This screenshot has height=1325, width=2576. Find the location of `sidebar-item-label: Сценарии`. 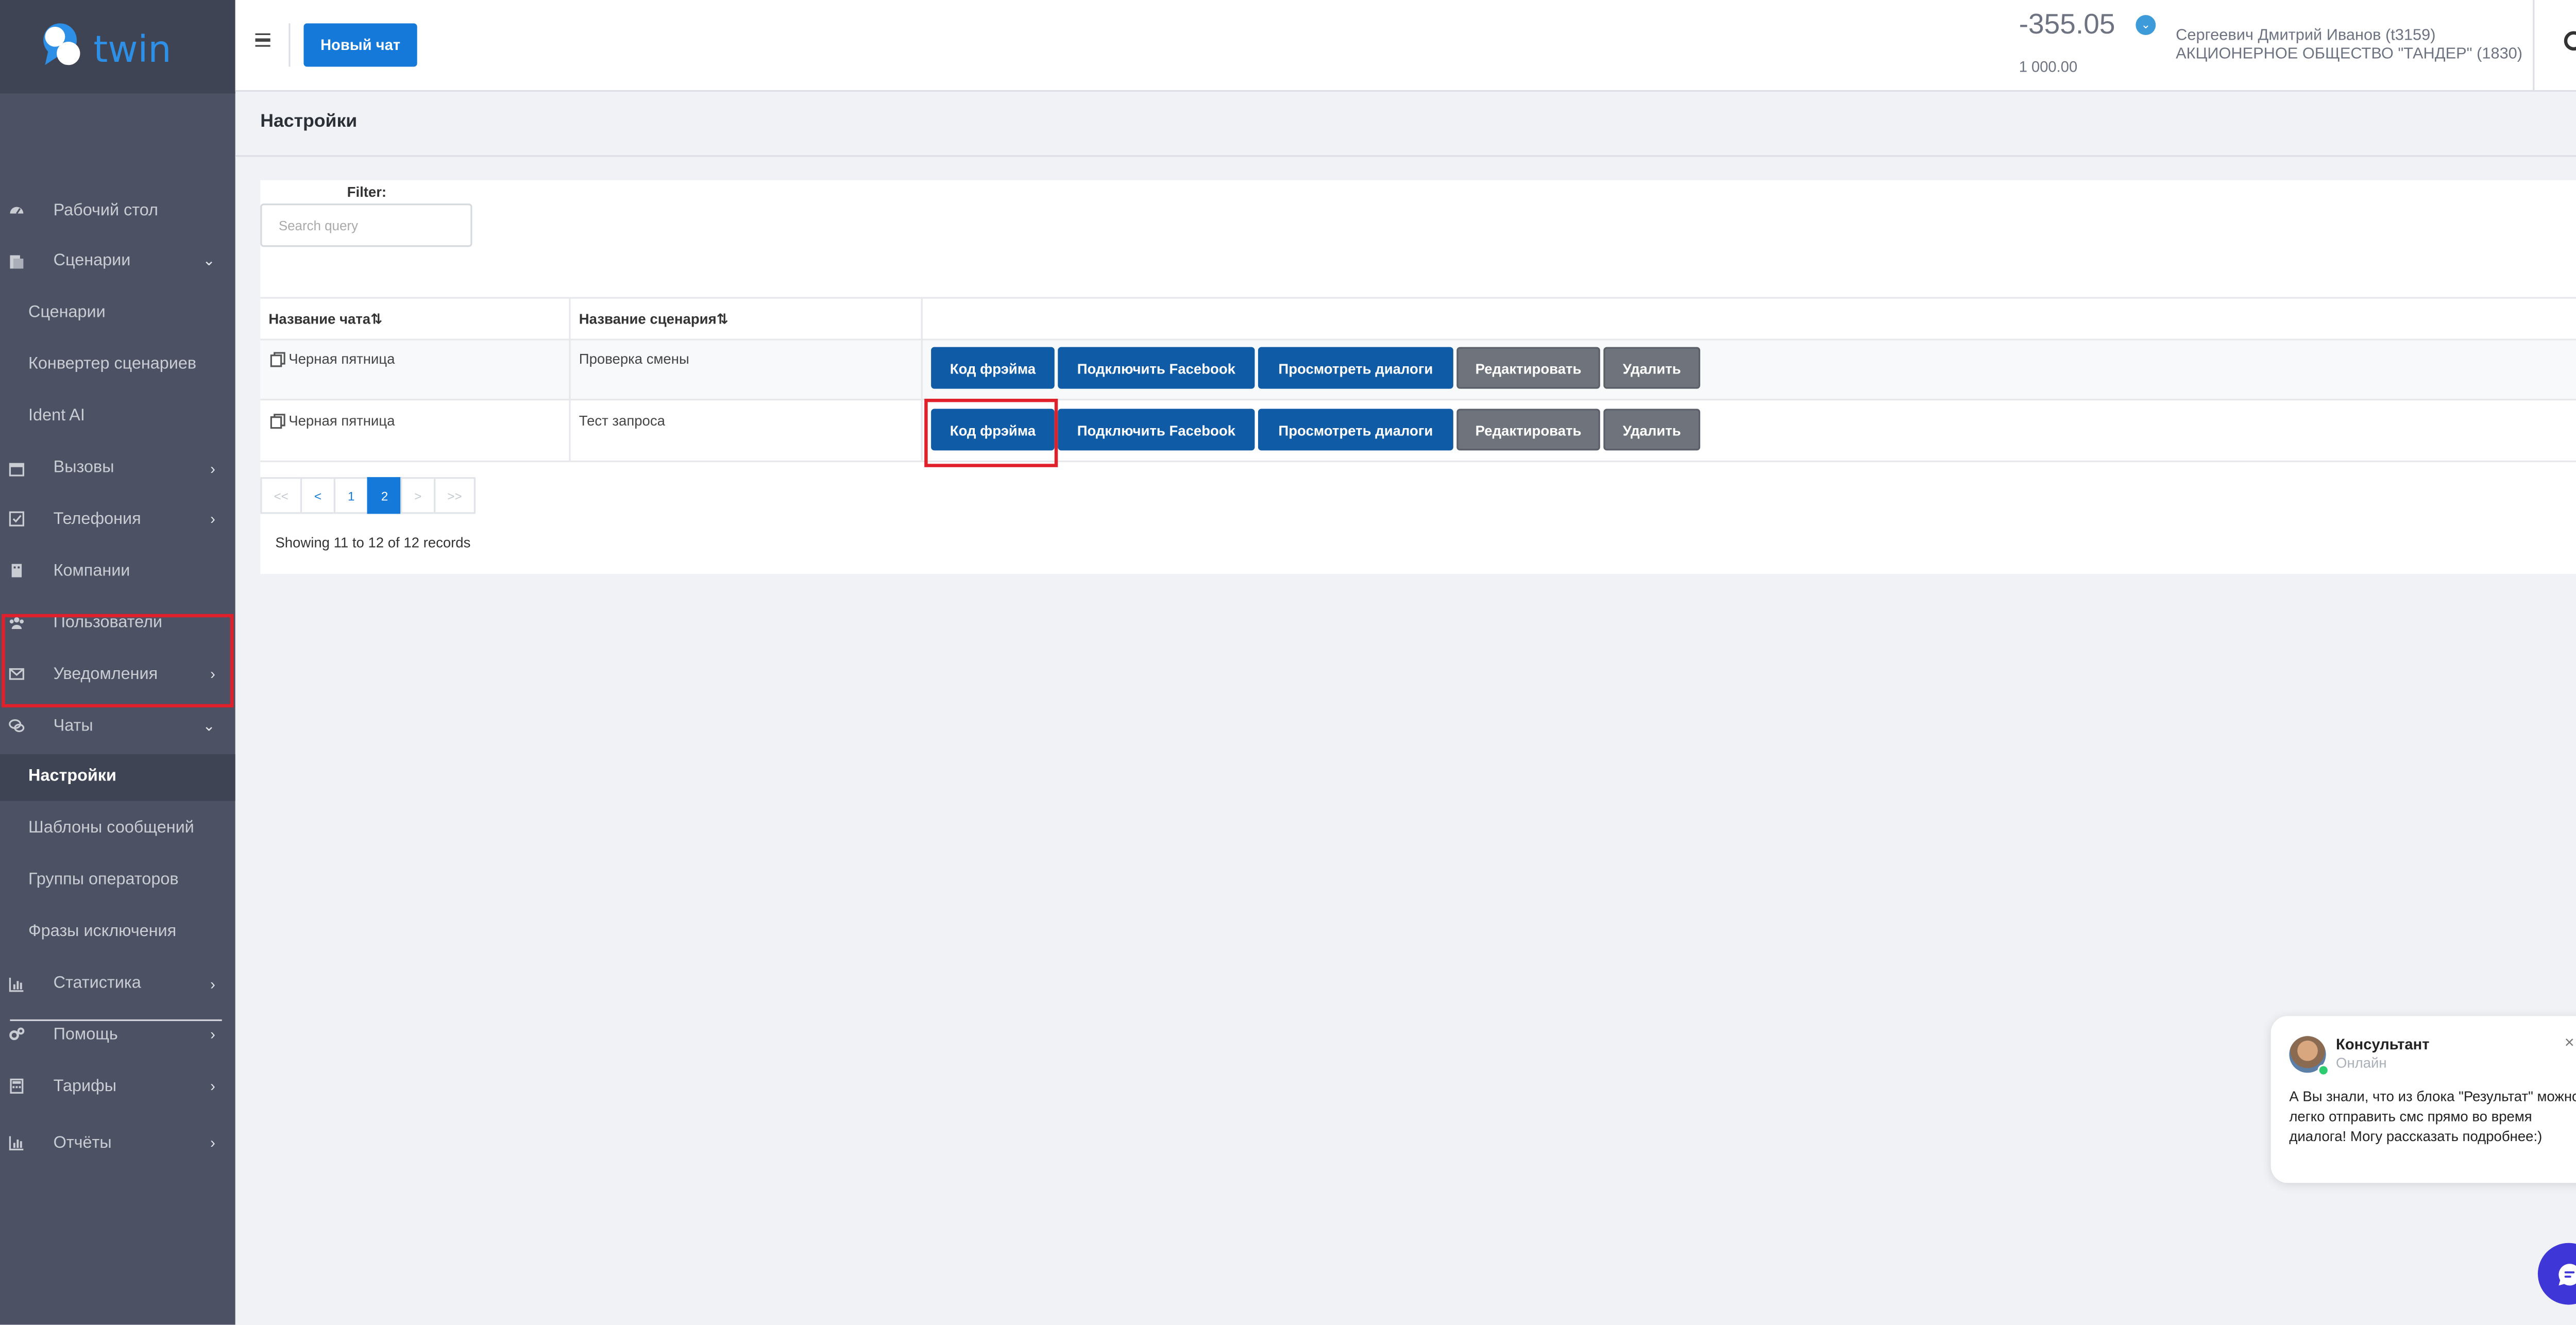

sidebar-item-label: Сценарии is located at coordinates (92, 261).